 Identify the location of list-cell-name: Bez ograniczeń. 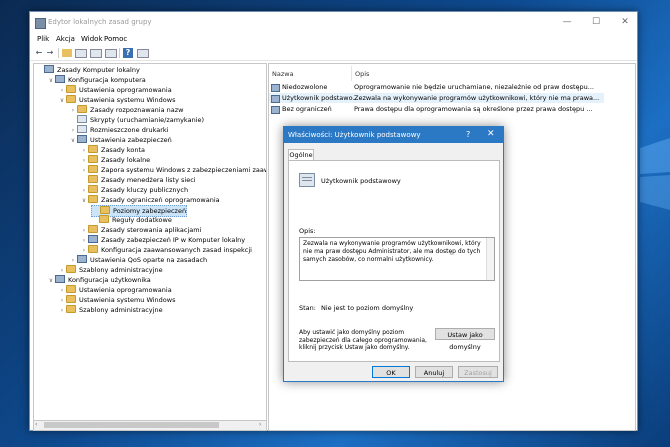
(307, 109).